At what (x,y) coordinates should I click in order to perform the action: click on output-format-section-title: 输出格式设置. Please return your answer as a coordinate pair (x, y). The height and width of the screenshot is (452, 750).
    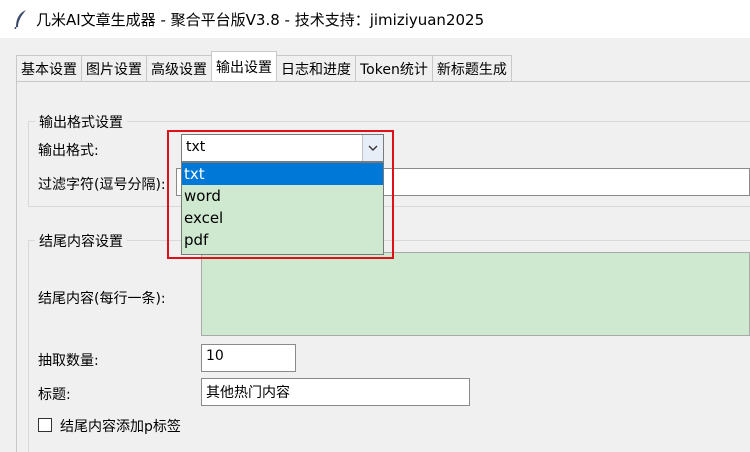
    Looking at the image, I should click on (81, 122).